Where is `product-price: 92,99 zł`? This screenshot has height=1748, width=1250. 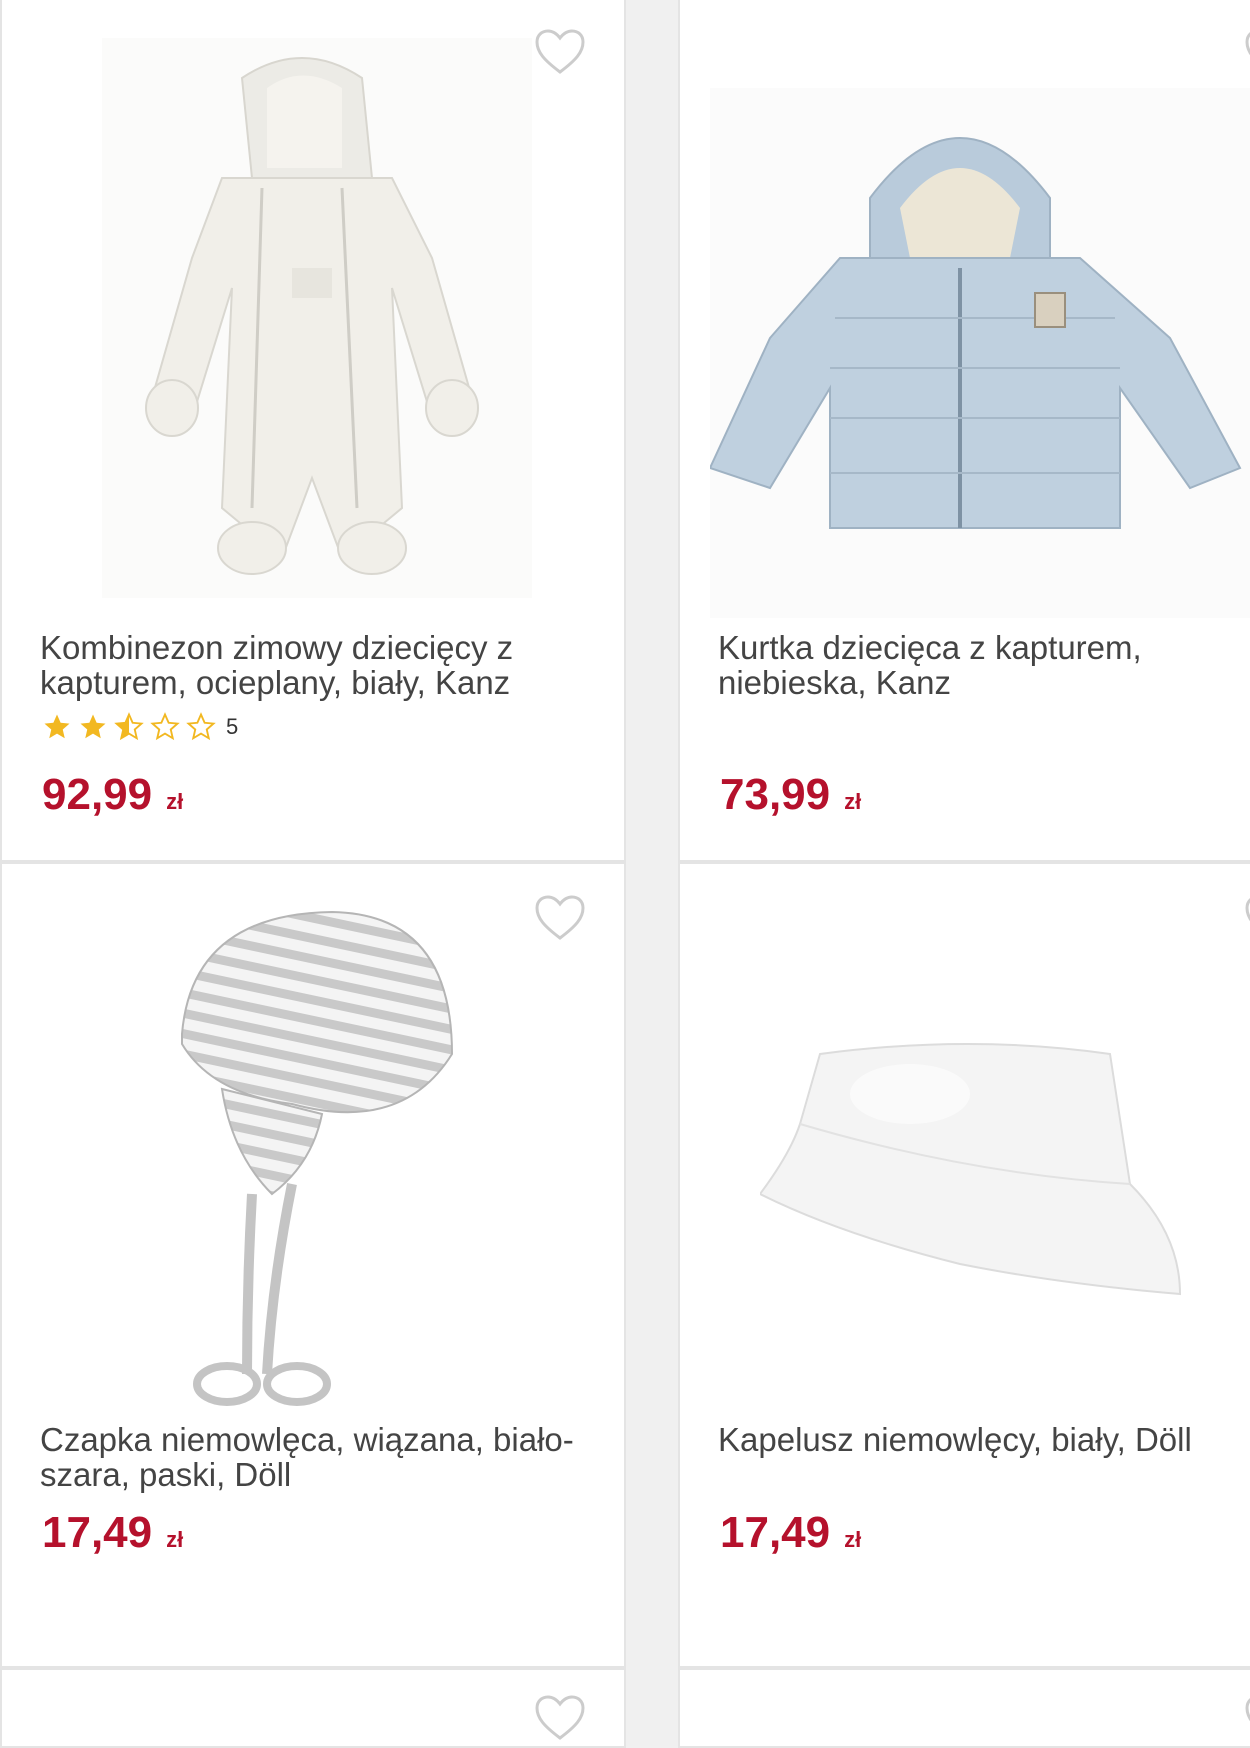
product-price: 92,99 zł is located at coordinates (112, 795).